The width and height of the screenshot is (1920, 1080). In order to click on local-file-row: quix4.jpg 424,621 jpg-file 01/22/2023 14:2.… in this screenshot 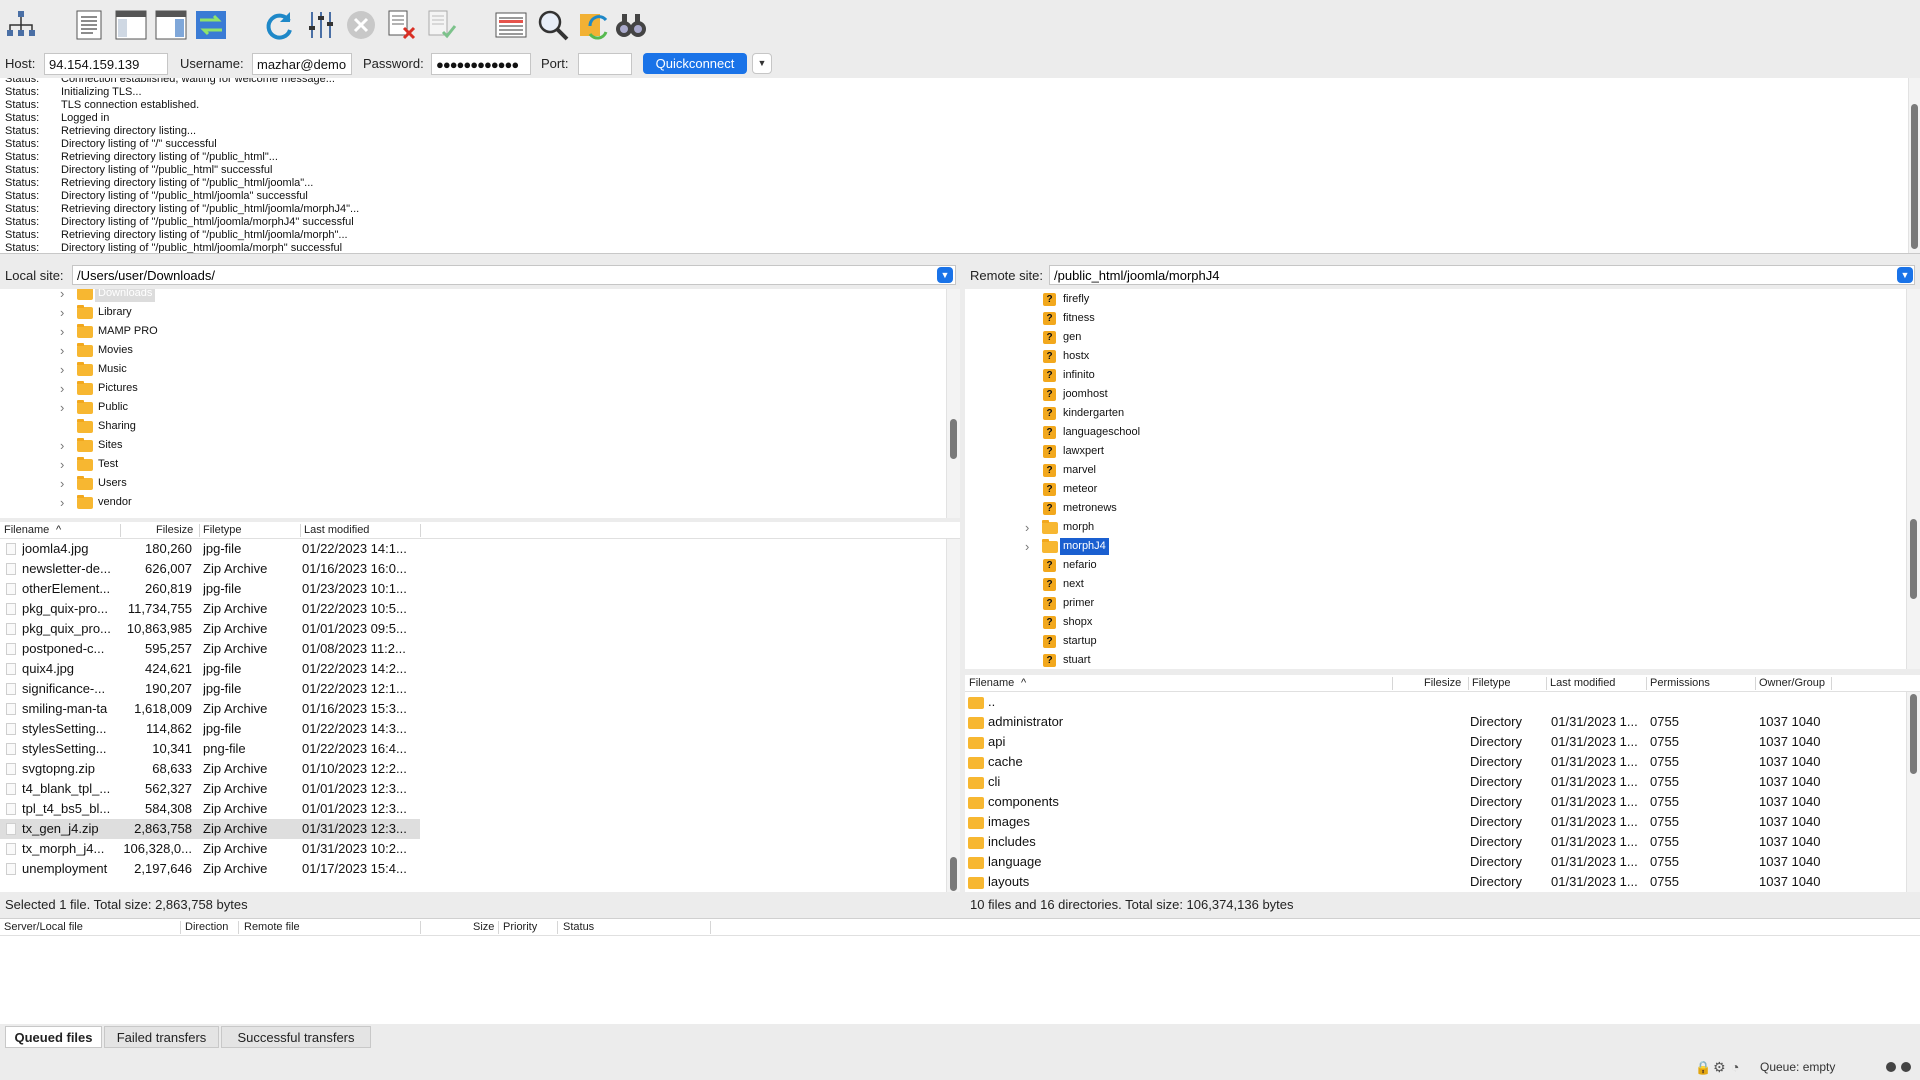, I will do `click(210, 669)`.